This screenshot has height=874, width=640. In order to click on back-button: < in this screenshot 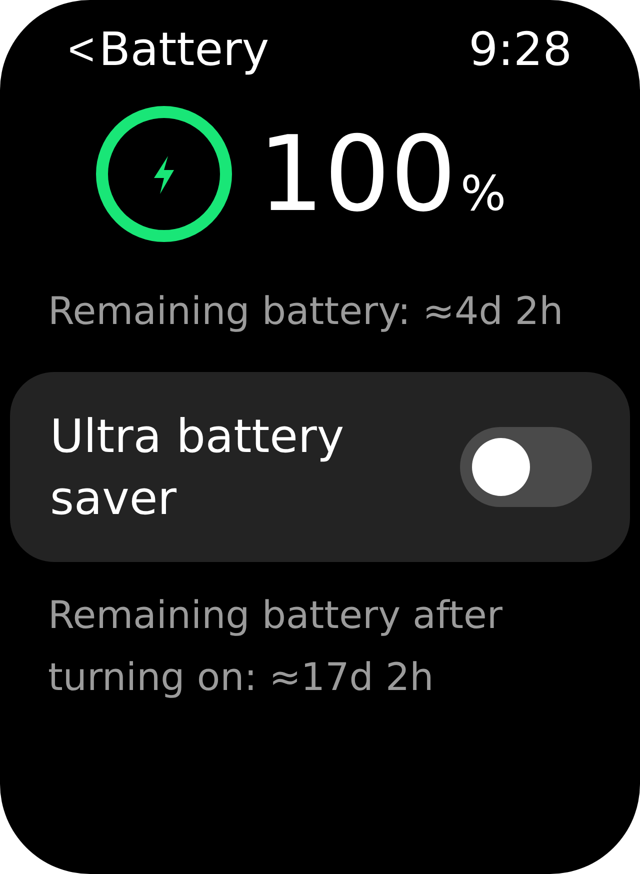, I will do `click(81, 49)`.